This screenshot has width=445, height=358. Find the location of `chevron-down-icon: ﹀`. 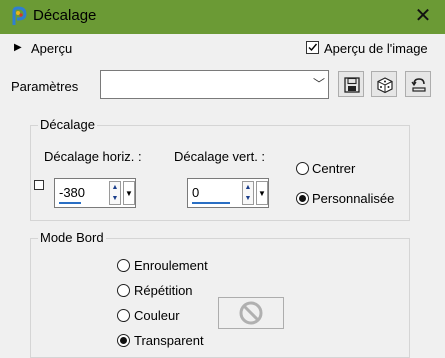

chevron-down-icon: ﹀ is located at coordinates (319, 84).